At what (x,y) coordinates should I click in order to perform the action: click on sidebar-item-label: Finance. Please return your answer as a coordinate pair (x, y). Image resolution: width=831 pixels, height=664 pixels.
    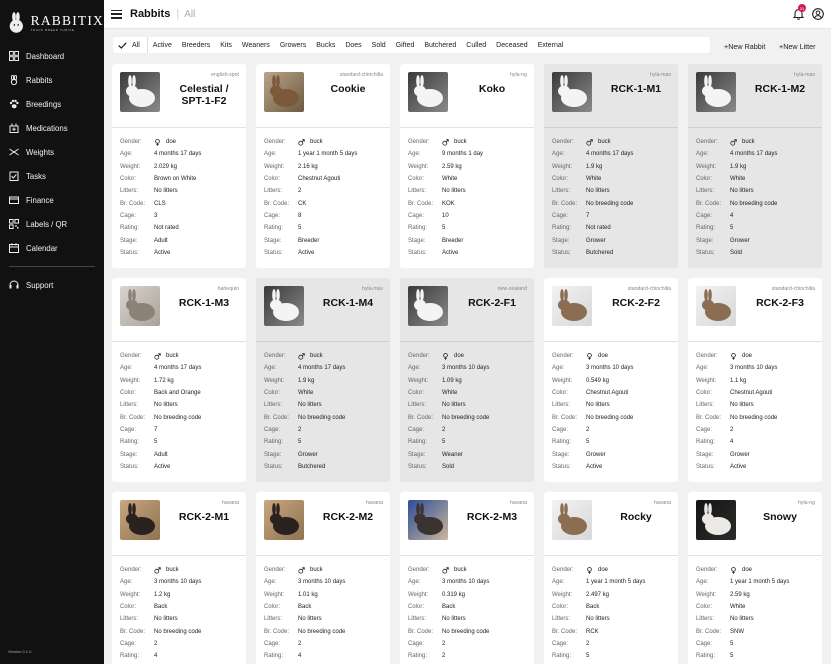
    Looking at the image, I should click on (40, 200).